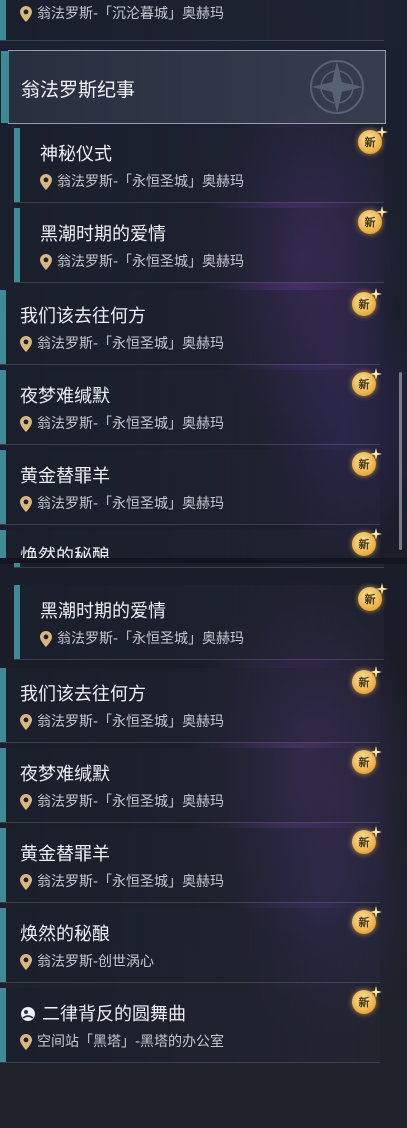 The height and width of the screenshot is (1128, 407). Describe the element at coordinates (131, 14) in the screenshot. I see `location-text: 翁法罗斯-「沉沦暮城」奥赫玛` at that location.